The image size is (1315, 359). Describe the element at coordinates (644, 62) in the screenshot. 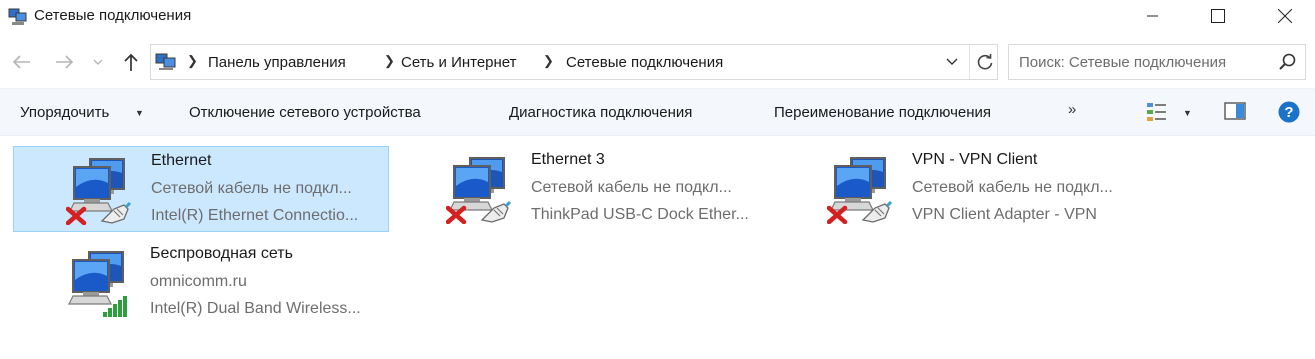

I see `breadcrumb-network-connections: Сетевые подключения` at that location.